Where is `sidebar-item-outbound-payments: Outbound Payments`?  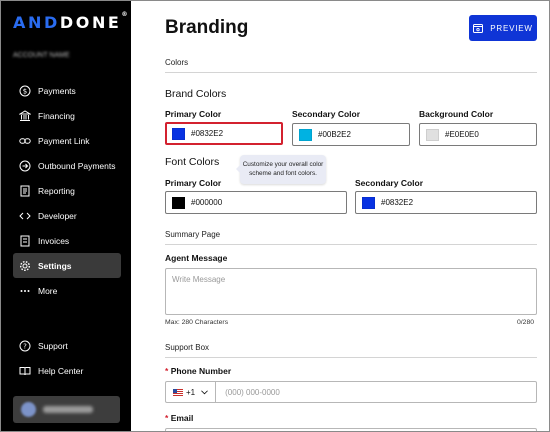 sidebar-item-outbound-payments: Outbound Payments is located at coordinates (67, 165).